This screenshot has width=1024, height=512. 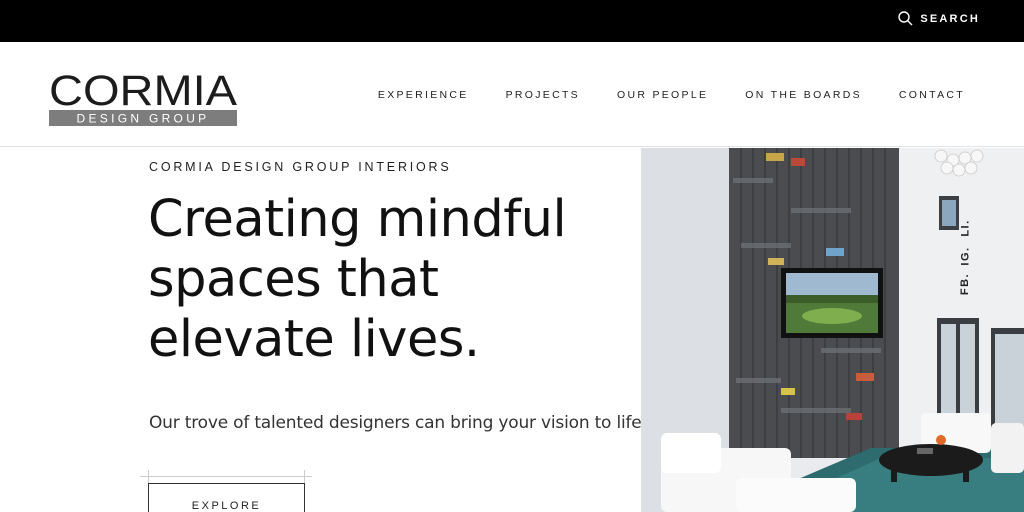 I want to click on nav-item-on-the-boards: ON THE BOARDS, so click(x=803, y=95).